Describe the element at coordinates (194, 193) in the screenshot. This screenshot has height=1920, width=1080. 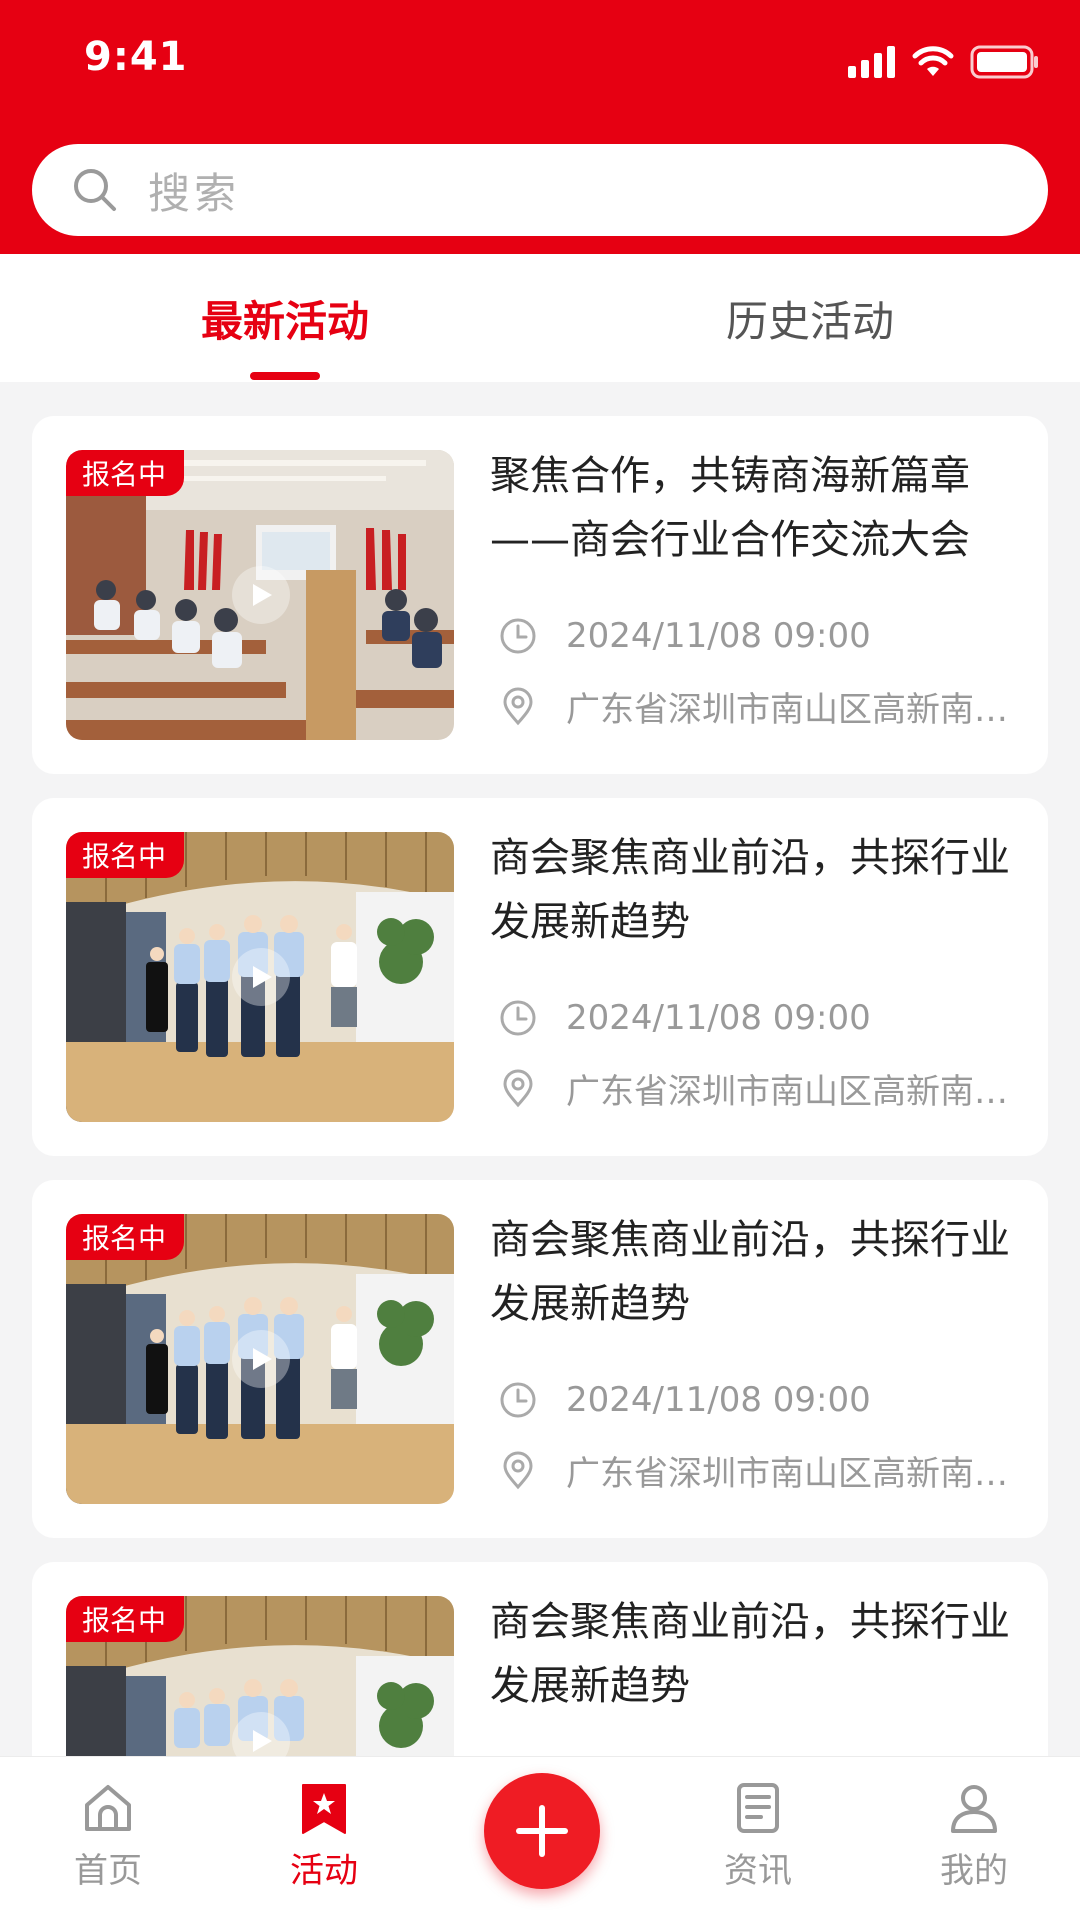
I see `search-placeholder: 搜索` at that location.